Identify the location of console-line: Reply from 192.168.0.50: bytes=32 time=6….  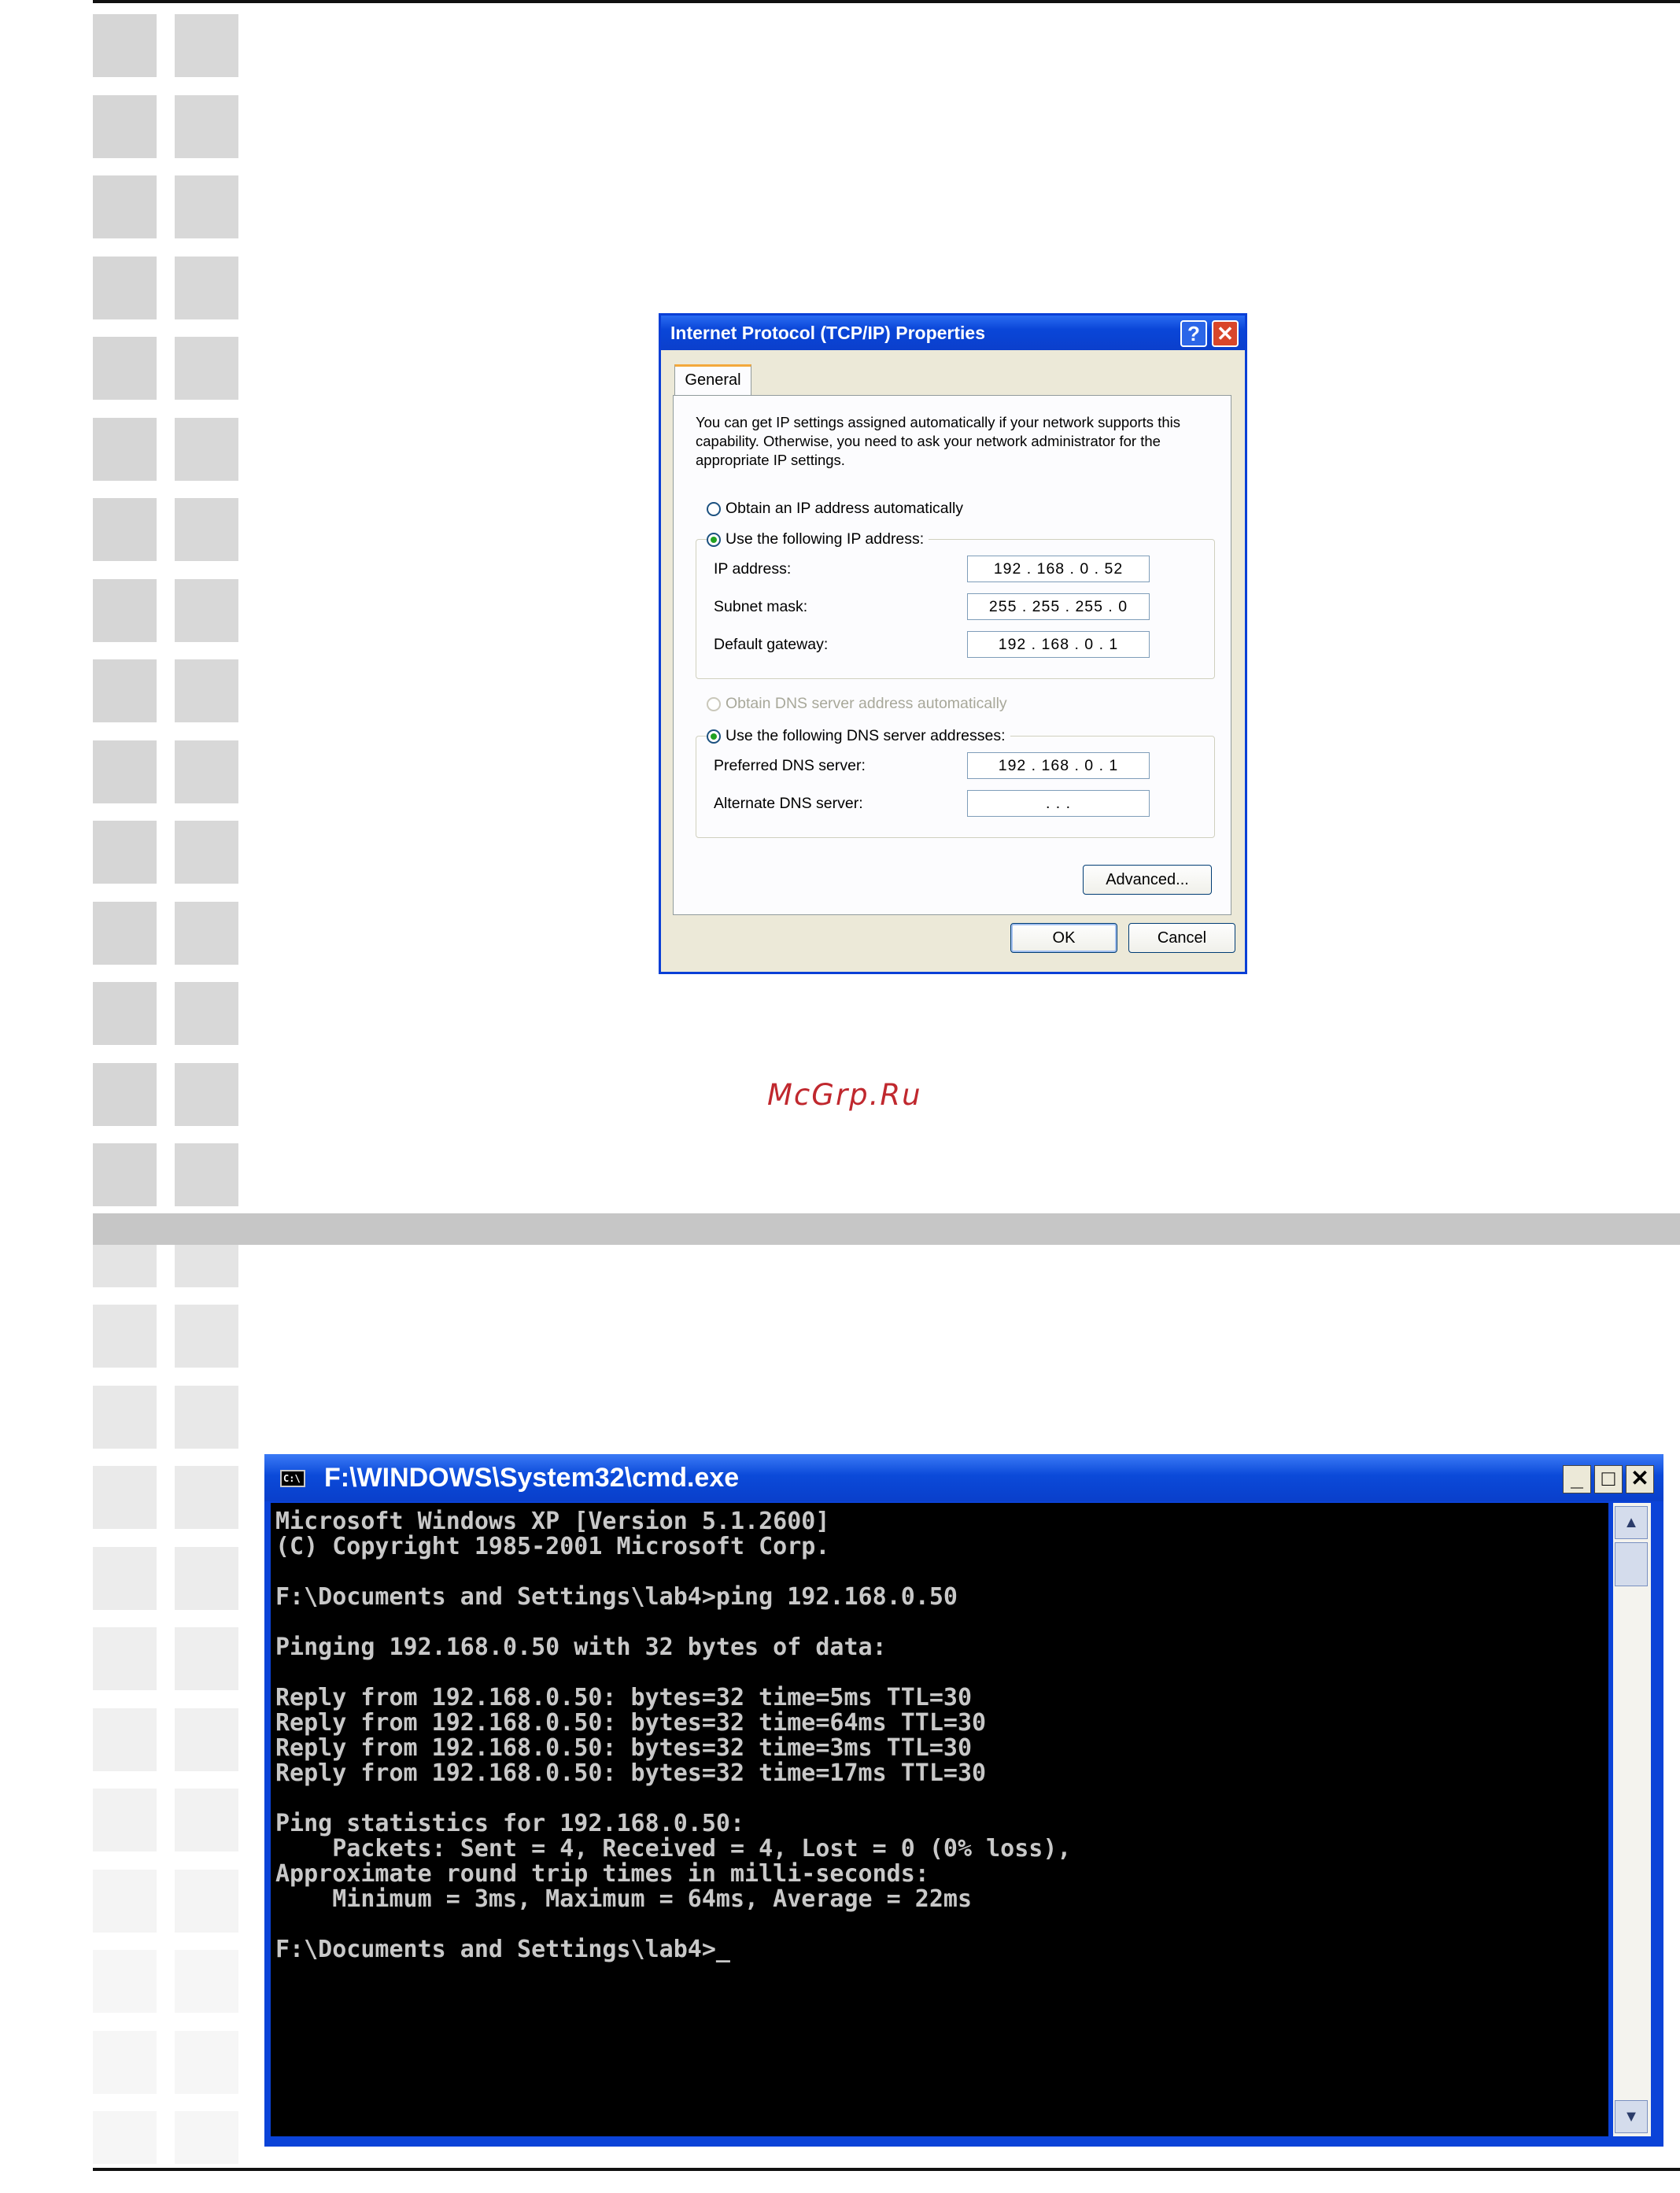
(631, 1723).